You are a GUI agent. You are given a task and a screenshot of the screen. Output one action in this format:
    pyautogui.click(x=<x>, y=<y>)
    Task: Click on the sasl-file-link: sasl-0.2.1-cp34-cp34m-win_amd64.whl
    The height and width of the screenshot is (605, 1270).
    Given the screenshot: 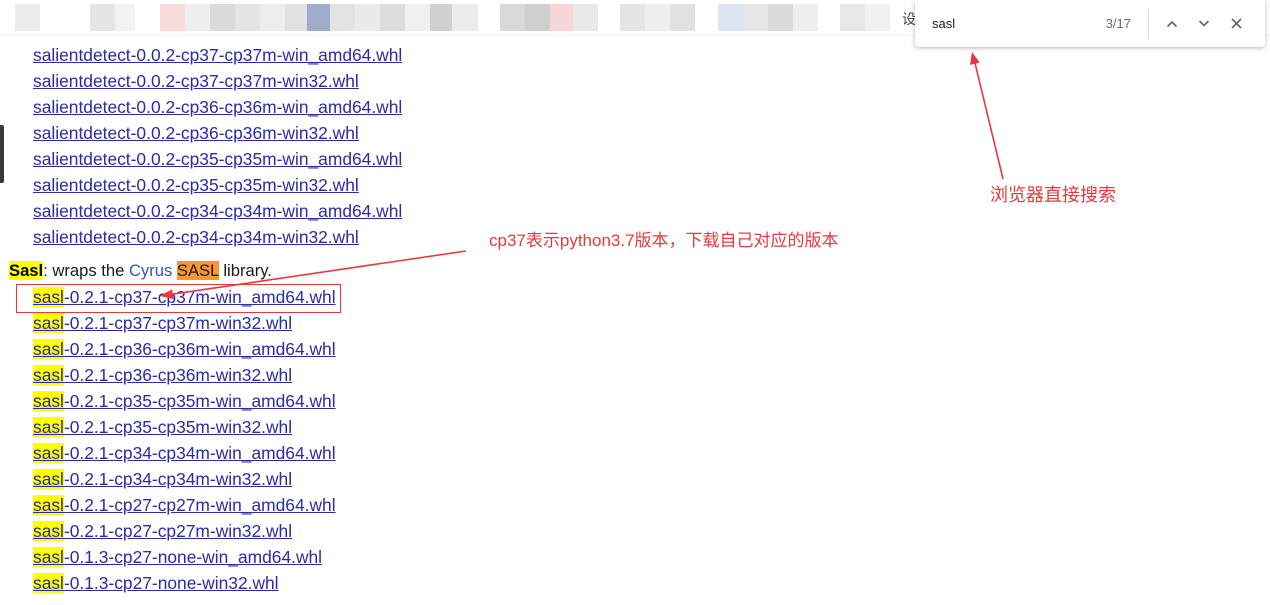 What is the action you would take?
    pyautogui.click(x=184, y=453)
    